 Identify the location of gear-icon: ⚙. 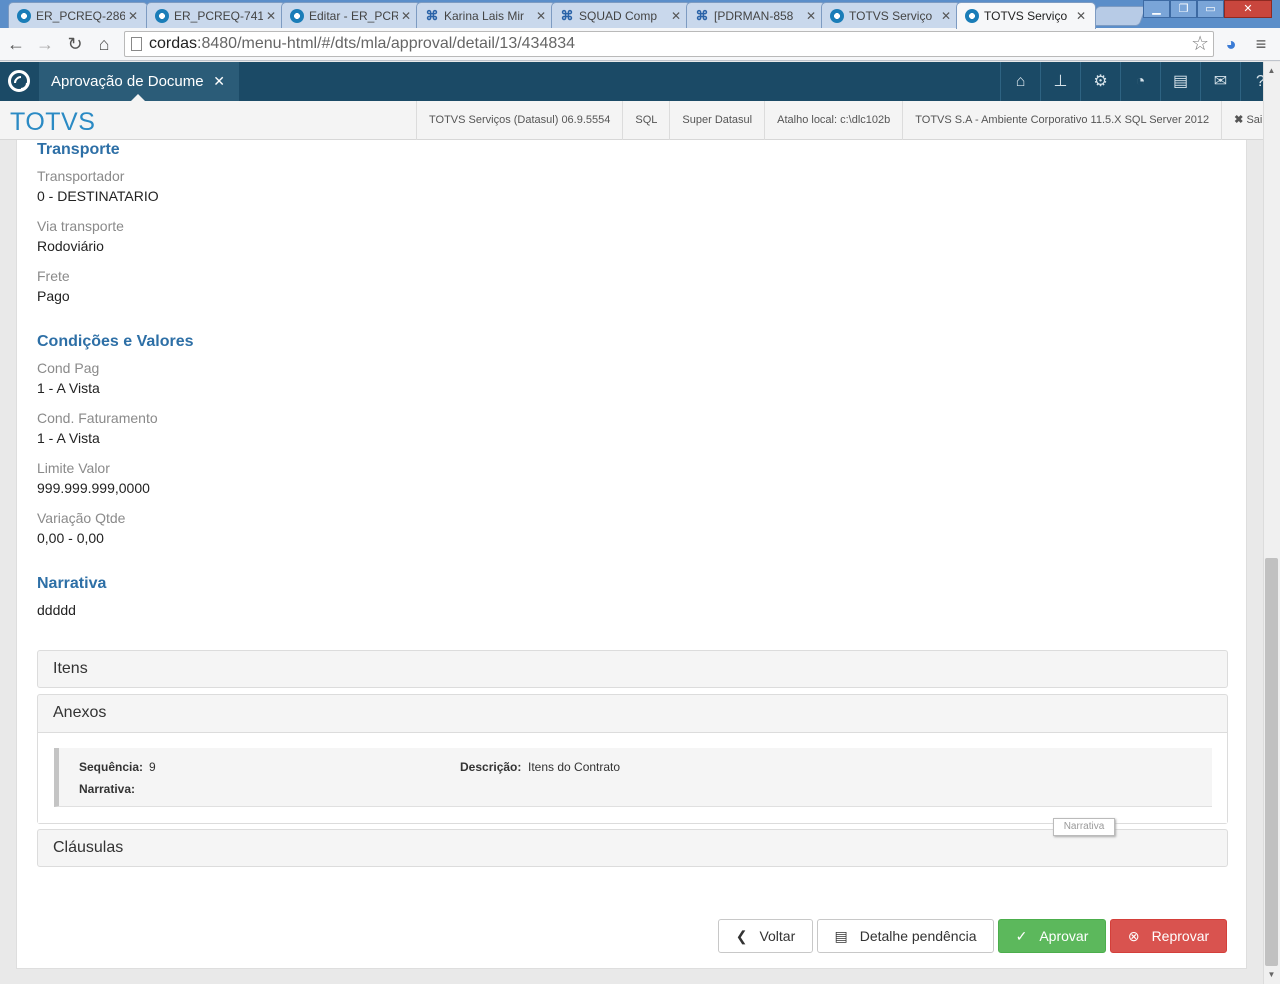
(1100, 81).